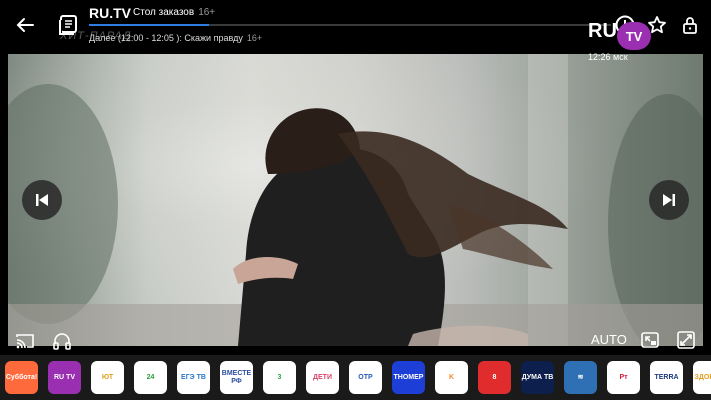 The width and height of the screenshot is (711, 400). Describe the element at coordinates (107, 377) in the screenshot. I see `channel-tile: ЮТ` at that location.